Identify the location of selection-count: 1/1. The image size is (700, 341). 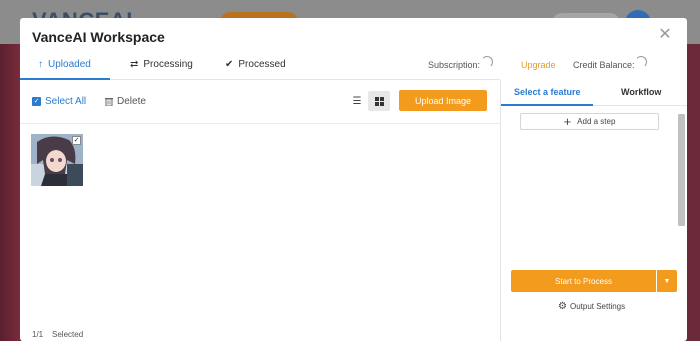
(38, 334).